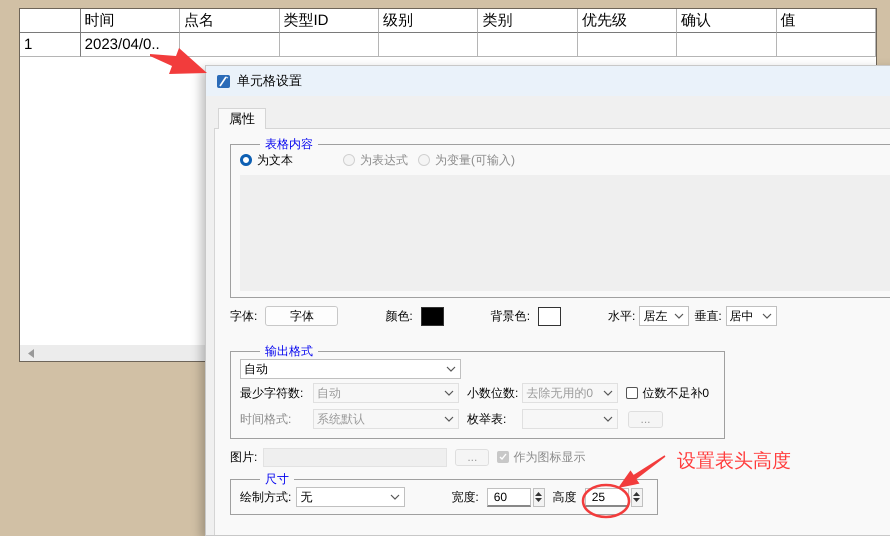 The image size is (890, 536). Describe the element at coordinates (751, 316) in the screenshot. I see `dropdown: 居中` at that location.